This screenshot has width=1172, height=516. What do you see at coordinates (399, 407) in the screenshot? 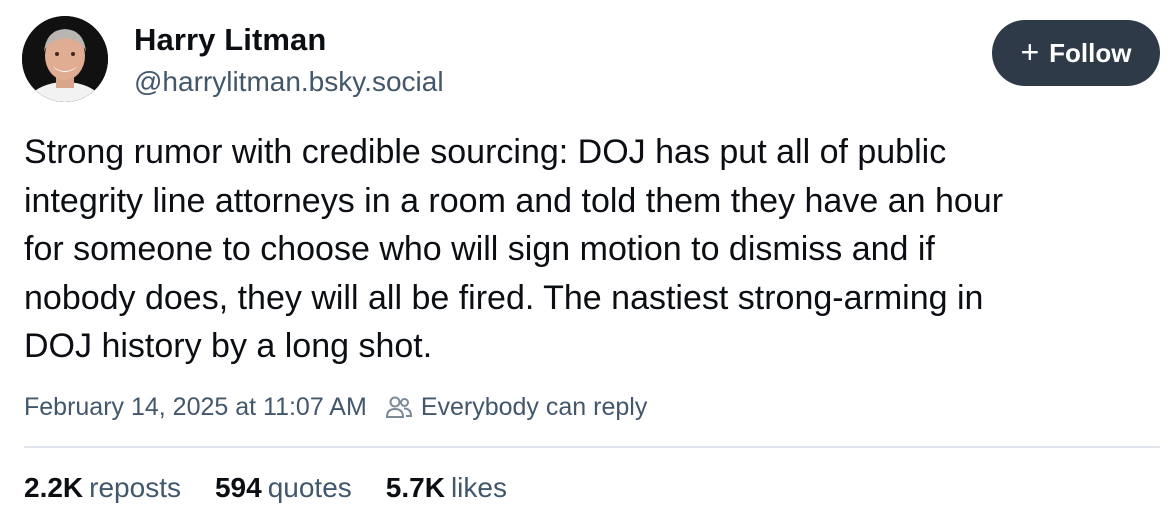
I see `people-icon` at bounding box center [399, 407].